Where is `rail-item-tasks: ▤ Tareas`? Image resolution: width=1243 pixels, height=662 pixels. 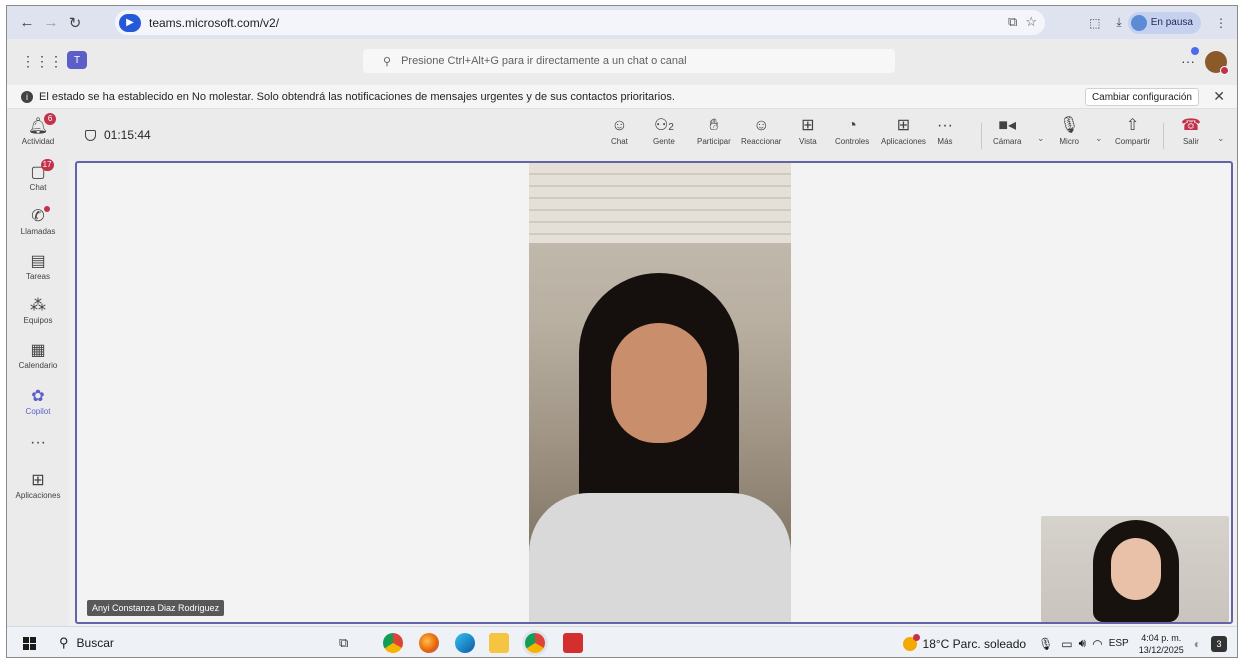
rail-item-tasks: ▤ Tareas is located at coordinates (38, 266).